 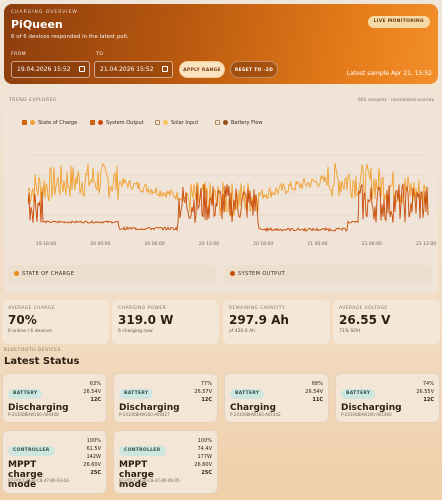 What do you see at coordinates (32, 350) in the screenshot?
I see `devices-eyebrow: BLUETOOTH DEVICES` at bounding box center [32, 350].